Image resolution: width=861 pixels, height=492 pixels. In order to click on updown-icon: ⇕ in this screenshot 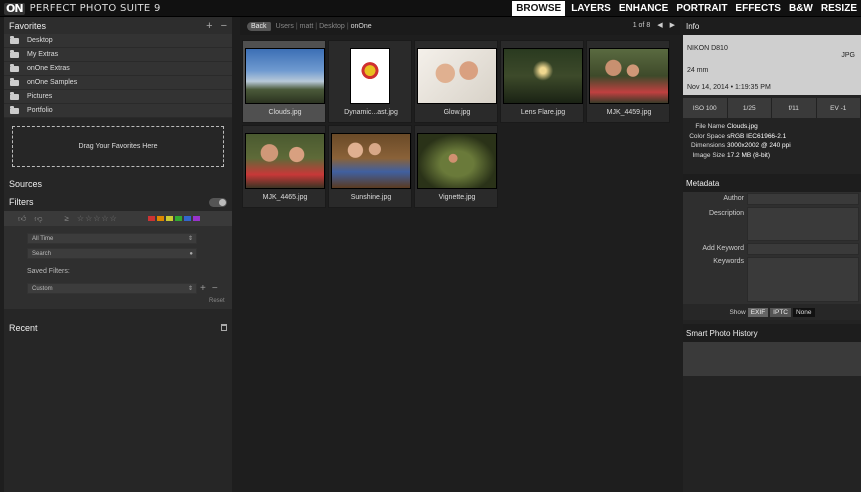, I will do `click(190, 289)`.